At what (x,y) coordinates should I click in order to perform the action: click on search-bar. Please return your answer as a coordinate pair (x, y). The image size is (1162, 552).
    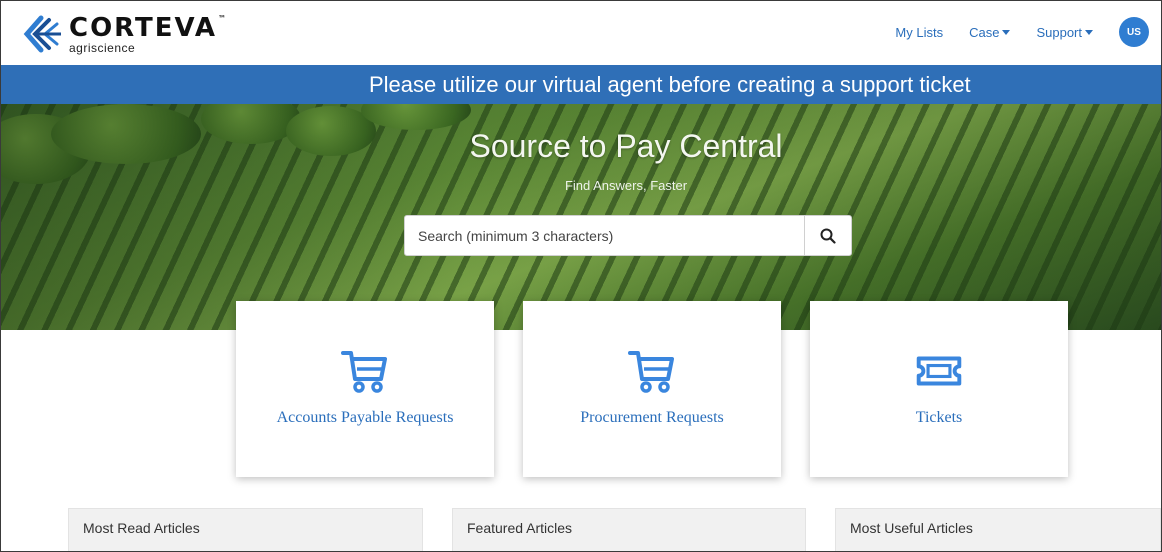
    Looking at the image, I should click on (628, 235).